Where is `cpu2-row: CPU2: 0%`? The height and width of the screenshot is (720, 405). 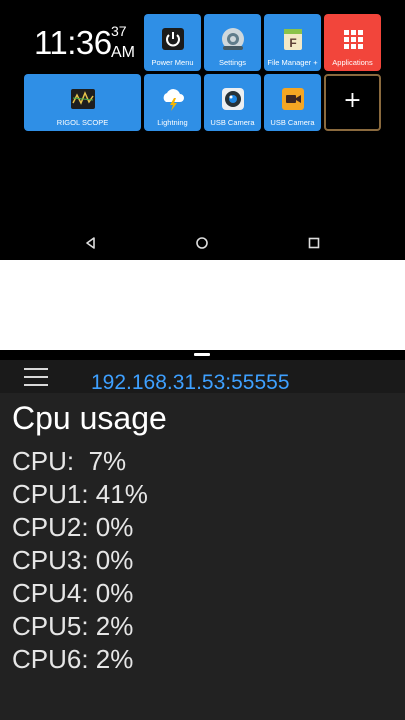 cpu2-row: CPU2: 0% is located at coordinates (73, 527).